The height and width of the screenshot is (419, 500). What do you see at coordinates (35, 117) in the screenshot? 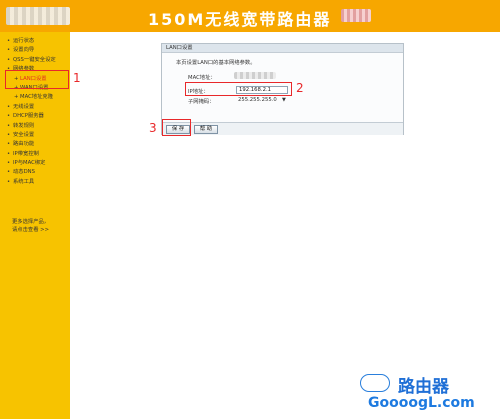
I see `sidebar-item: DHCP服务器` at bounding box center [35, 117].